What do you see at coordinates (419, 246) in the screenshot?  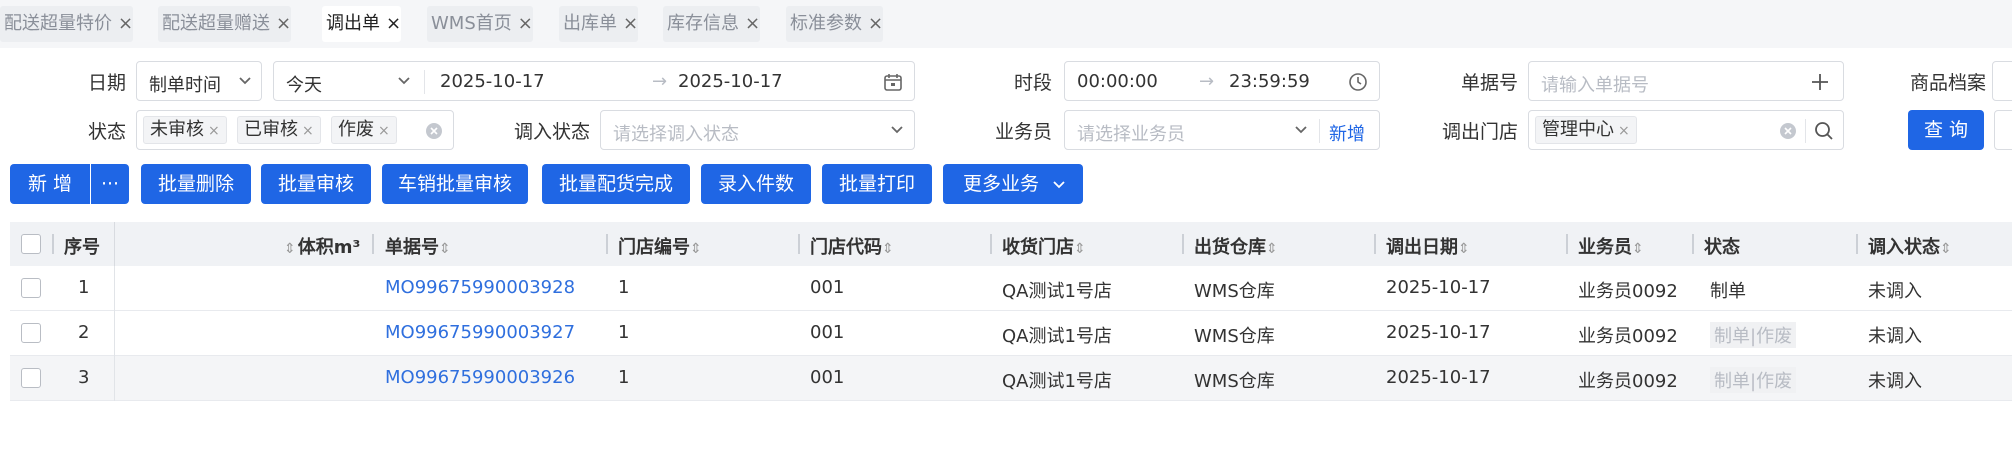 I see `col-doc-no: 单据号⇕` at bounding box center [419, 246].